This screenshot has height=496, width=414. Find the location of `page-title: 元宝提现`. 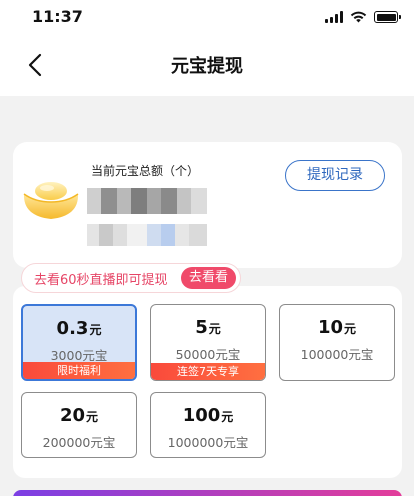

page-title: 元宝提现 is located at coordinates (207, 66).